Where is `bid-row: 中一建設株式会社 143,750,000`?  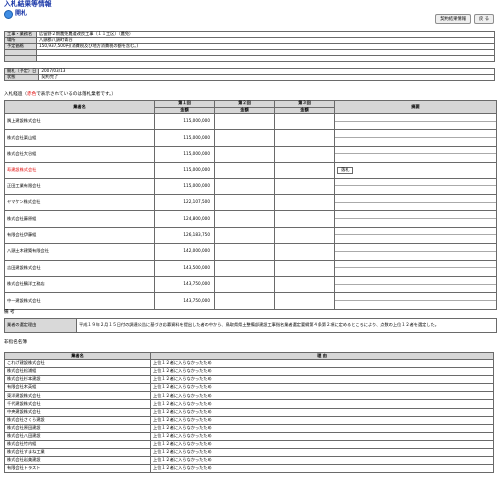
bid-row: 中一建設株式会社 143,750,000 is located at coordinates (250, 301).